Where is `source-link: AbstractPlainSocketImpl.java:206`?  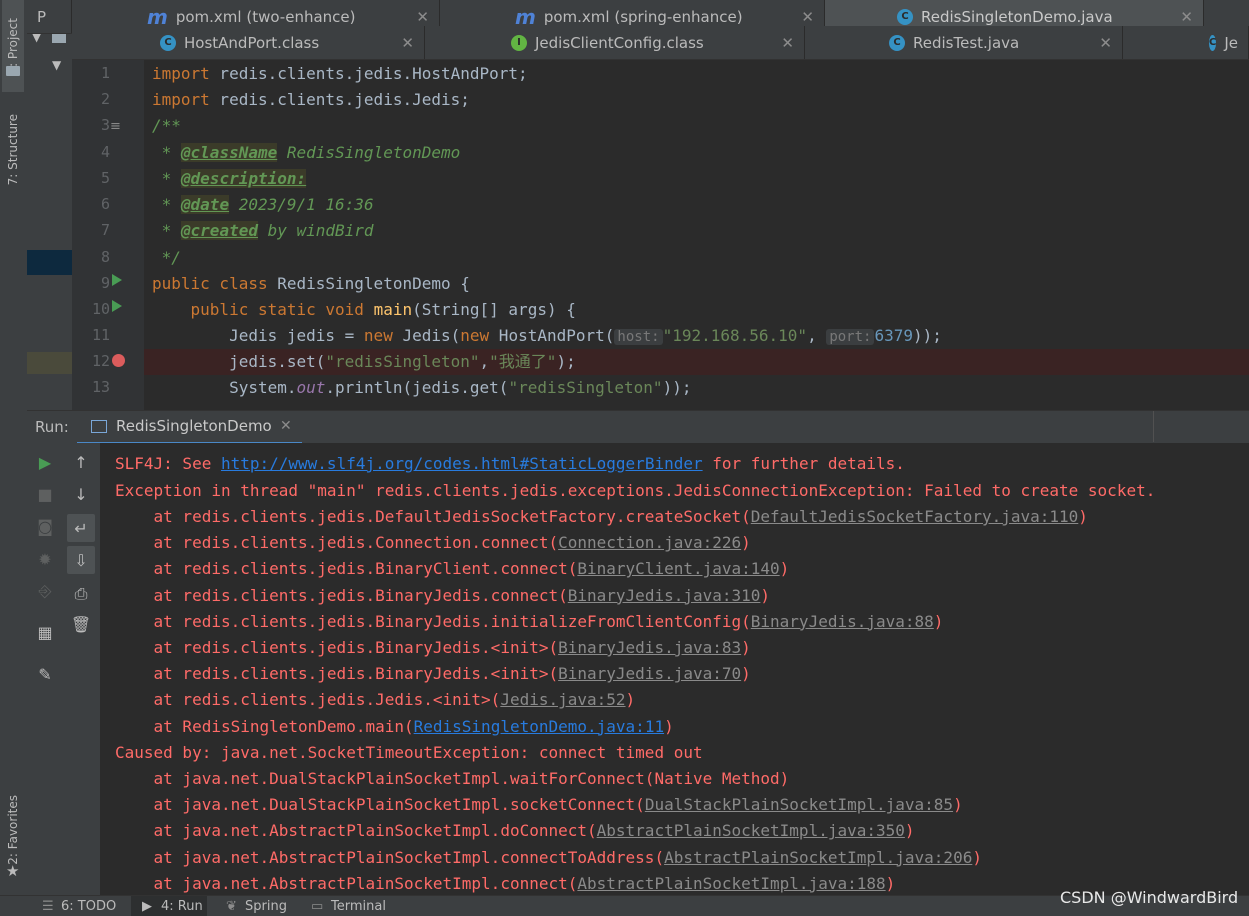
source-link: AbstractPlainSocketImpl.java:206 is located at coordinates (818, 857).